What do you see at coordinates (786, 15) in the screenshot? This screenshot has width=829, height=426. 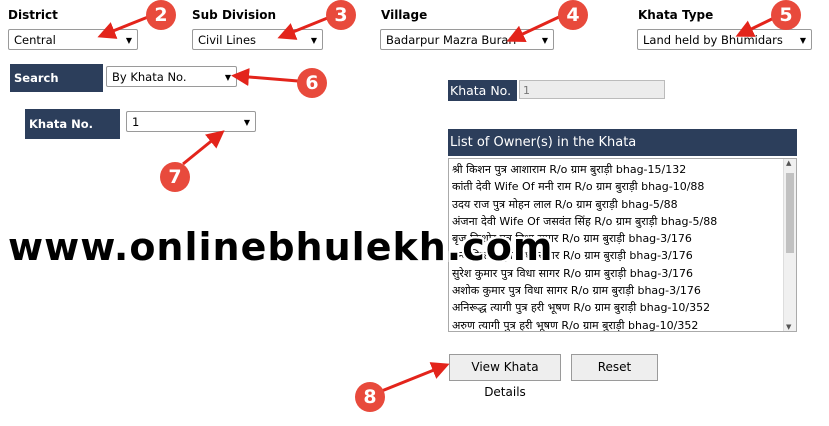 I see `marker-5: 5` at bounding box center [786, 15].